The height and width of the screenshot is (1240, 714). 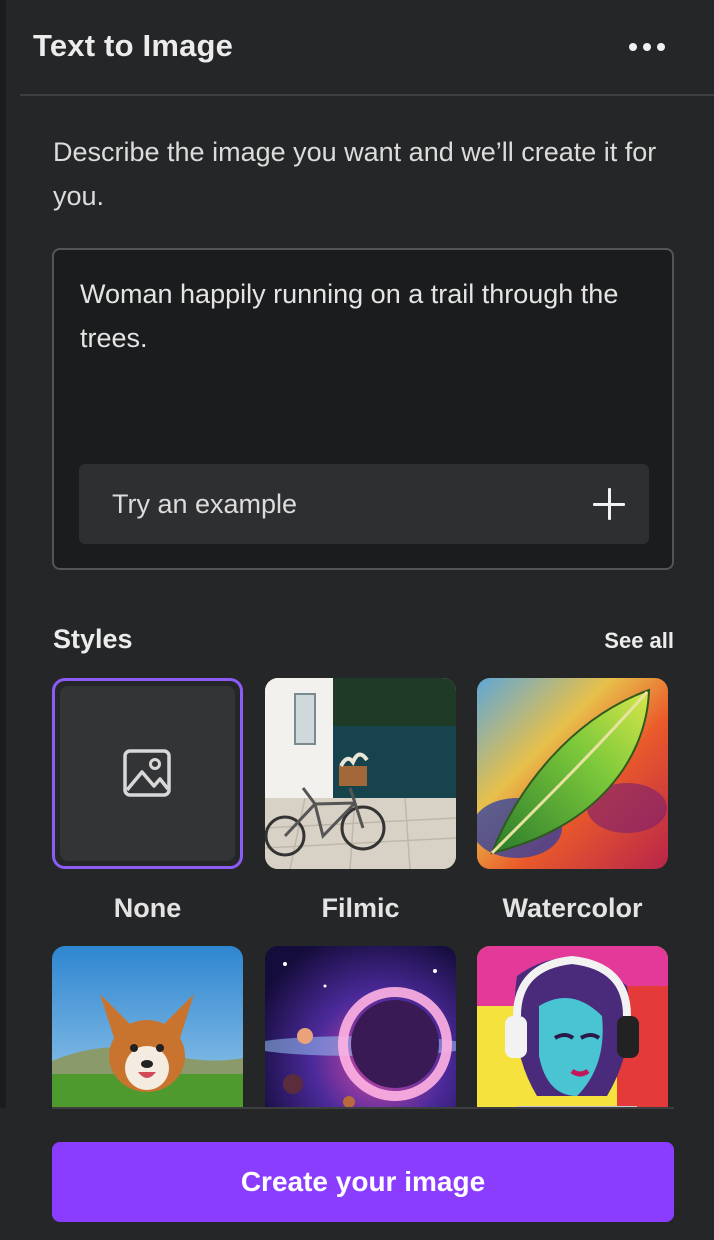 I want to click on create-image-button: Create your image, so click(x=363, y=1182).